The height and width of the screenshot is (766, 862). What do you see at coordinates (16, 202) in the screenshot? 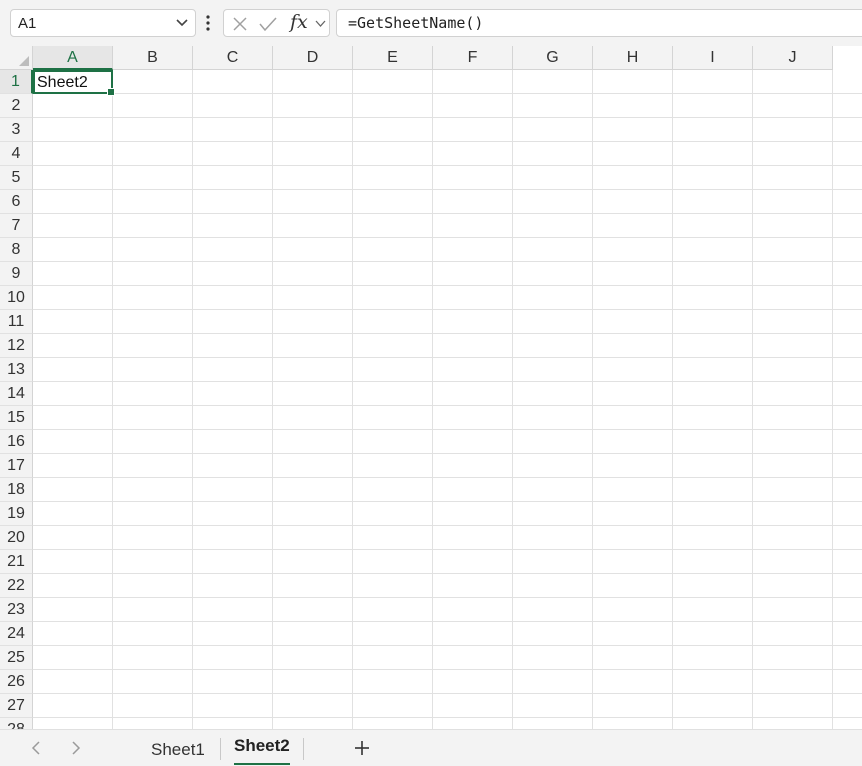
I see `row-header-6: 6` at bounding box center [16, 202].